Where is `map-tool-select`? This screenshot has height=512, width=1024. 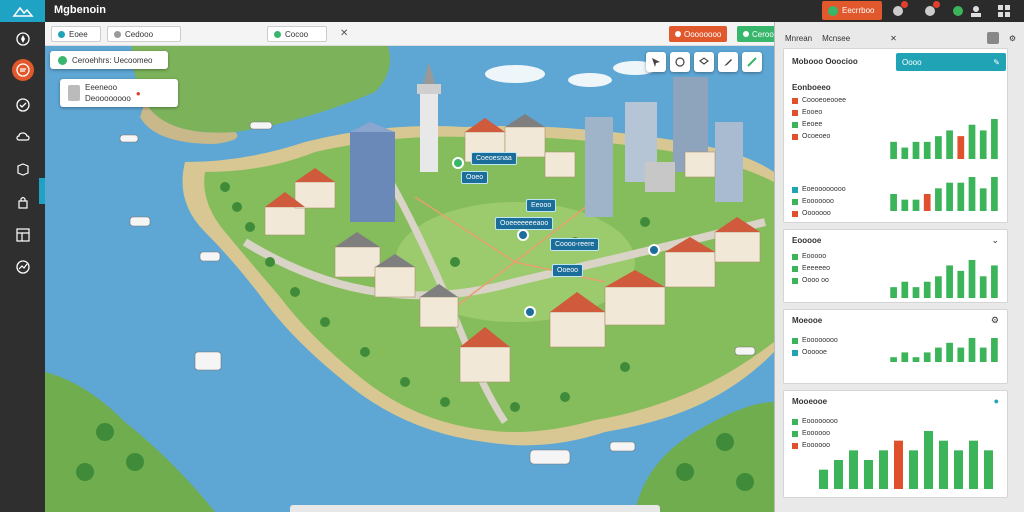
map-tool-select is located at coordinates (656, 62).